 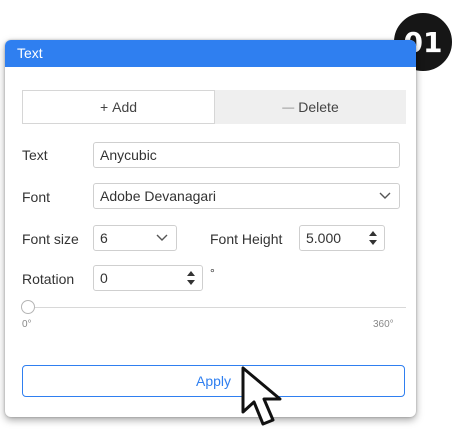 I want to click on mouse-pointer-icon, so click(x=261, y=396).